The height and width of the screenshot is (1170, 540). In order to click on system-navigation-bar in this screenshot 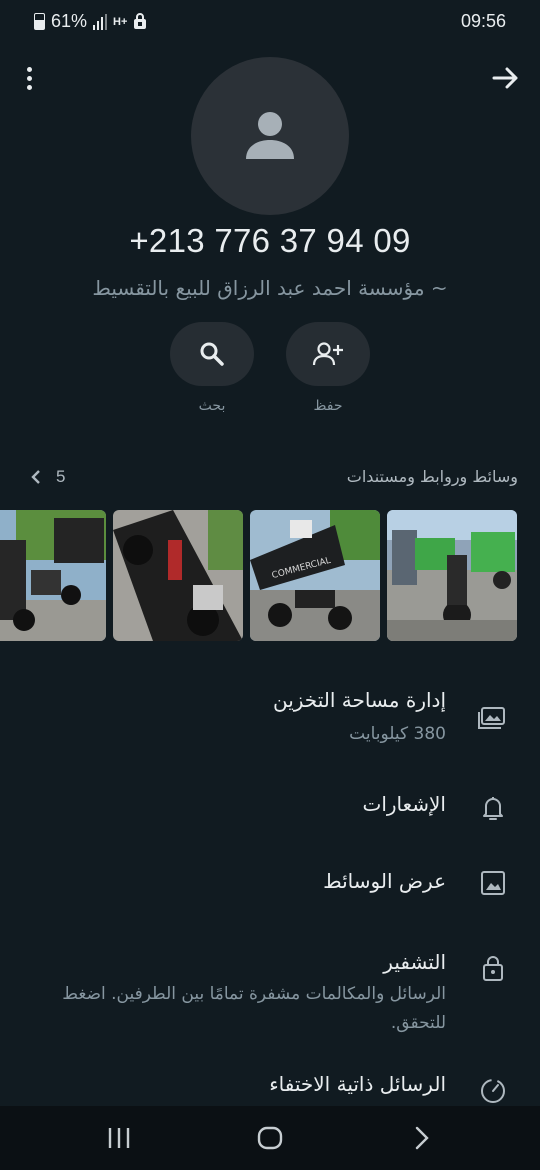, I will do `click(270, 1138)`.